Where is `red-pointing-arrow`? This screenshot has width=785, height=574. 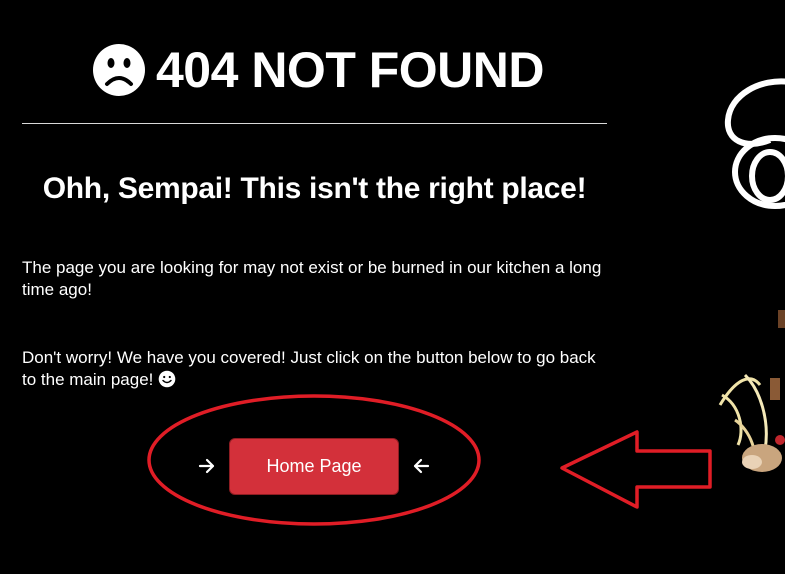
red-pointing-arrow is located at coordinates (636, 469).